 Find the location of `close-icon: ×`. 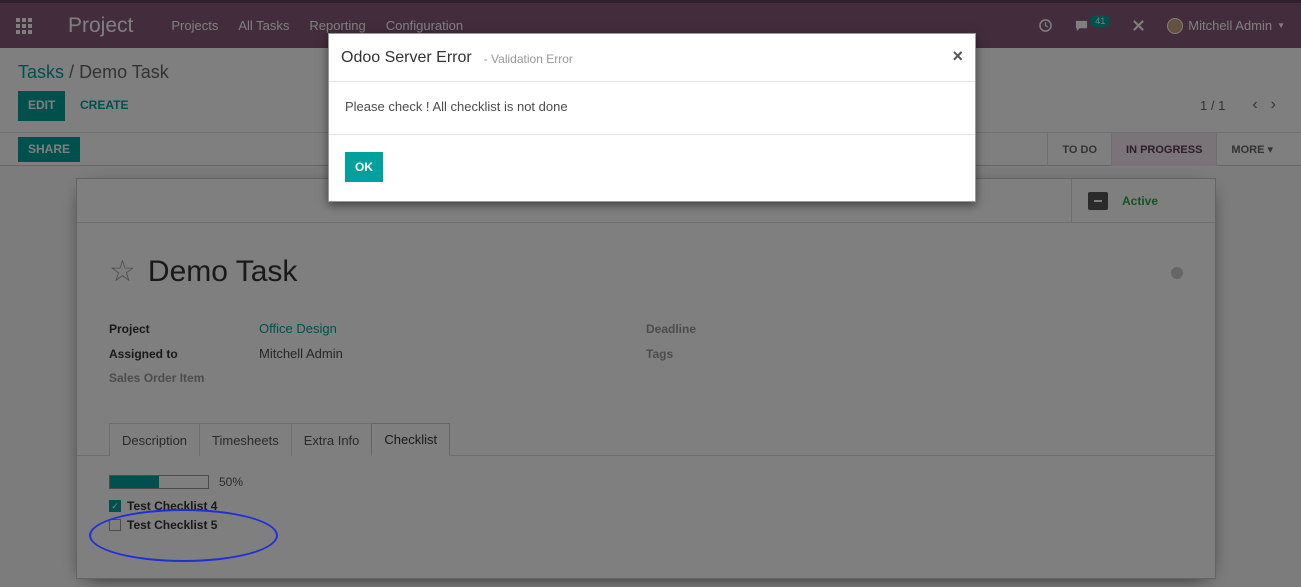

close-icon: × is located at coordinates (957, 56).